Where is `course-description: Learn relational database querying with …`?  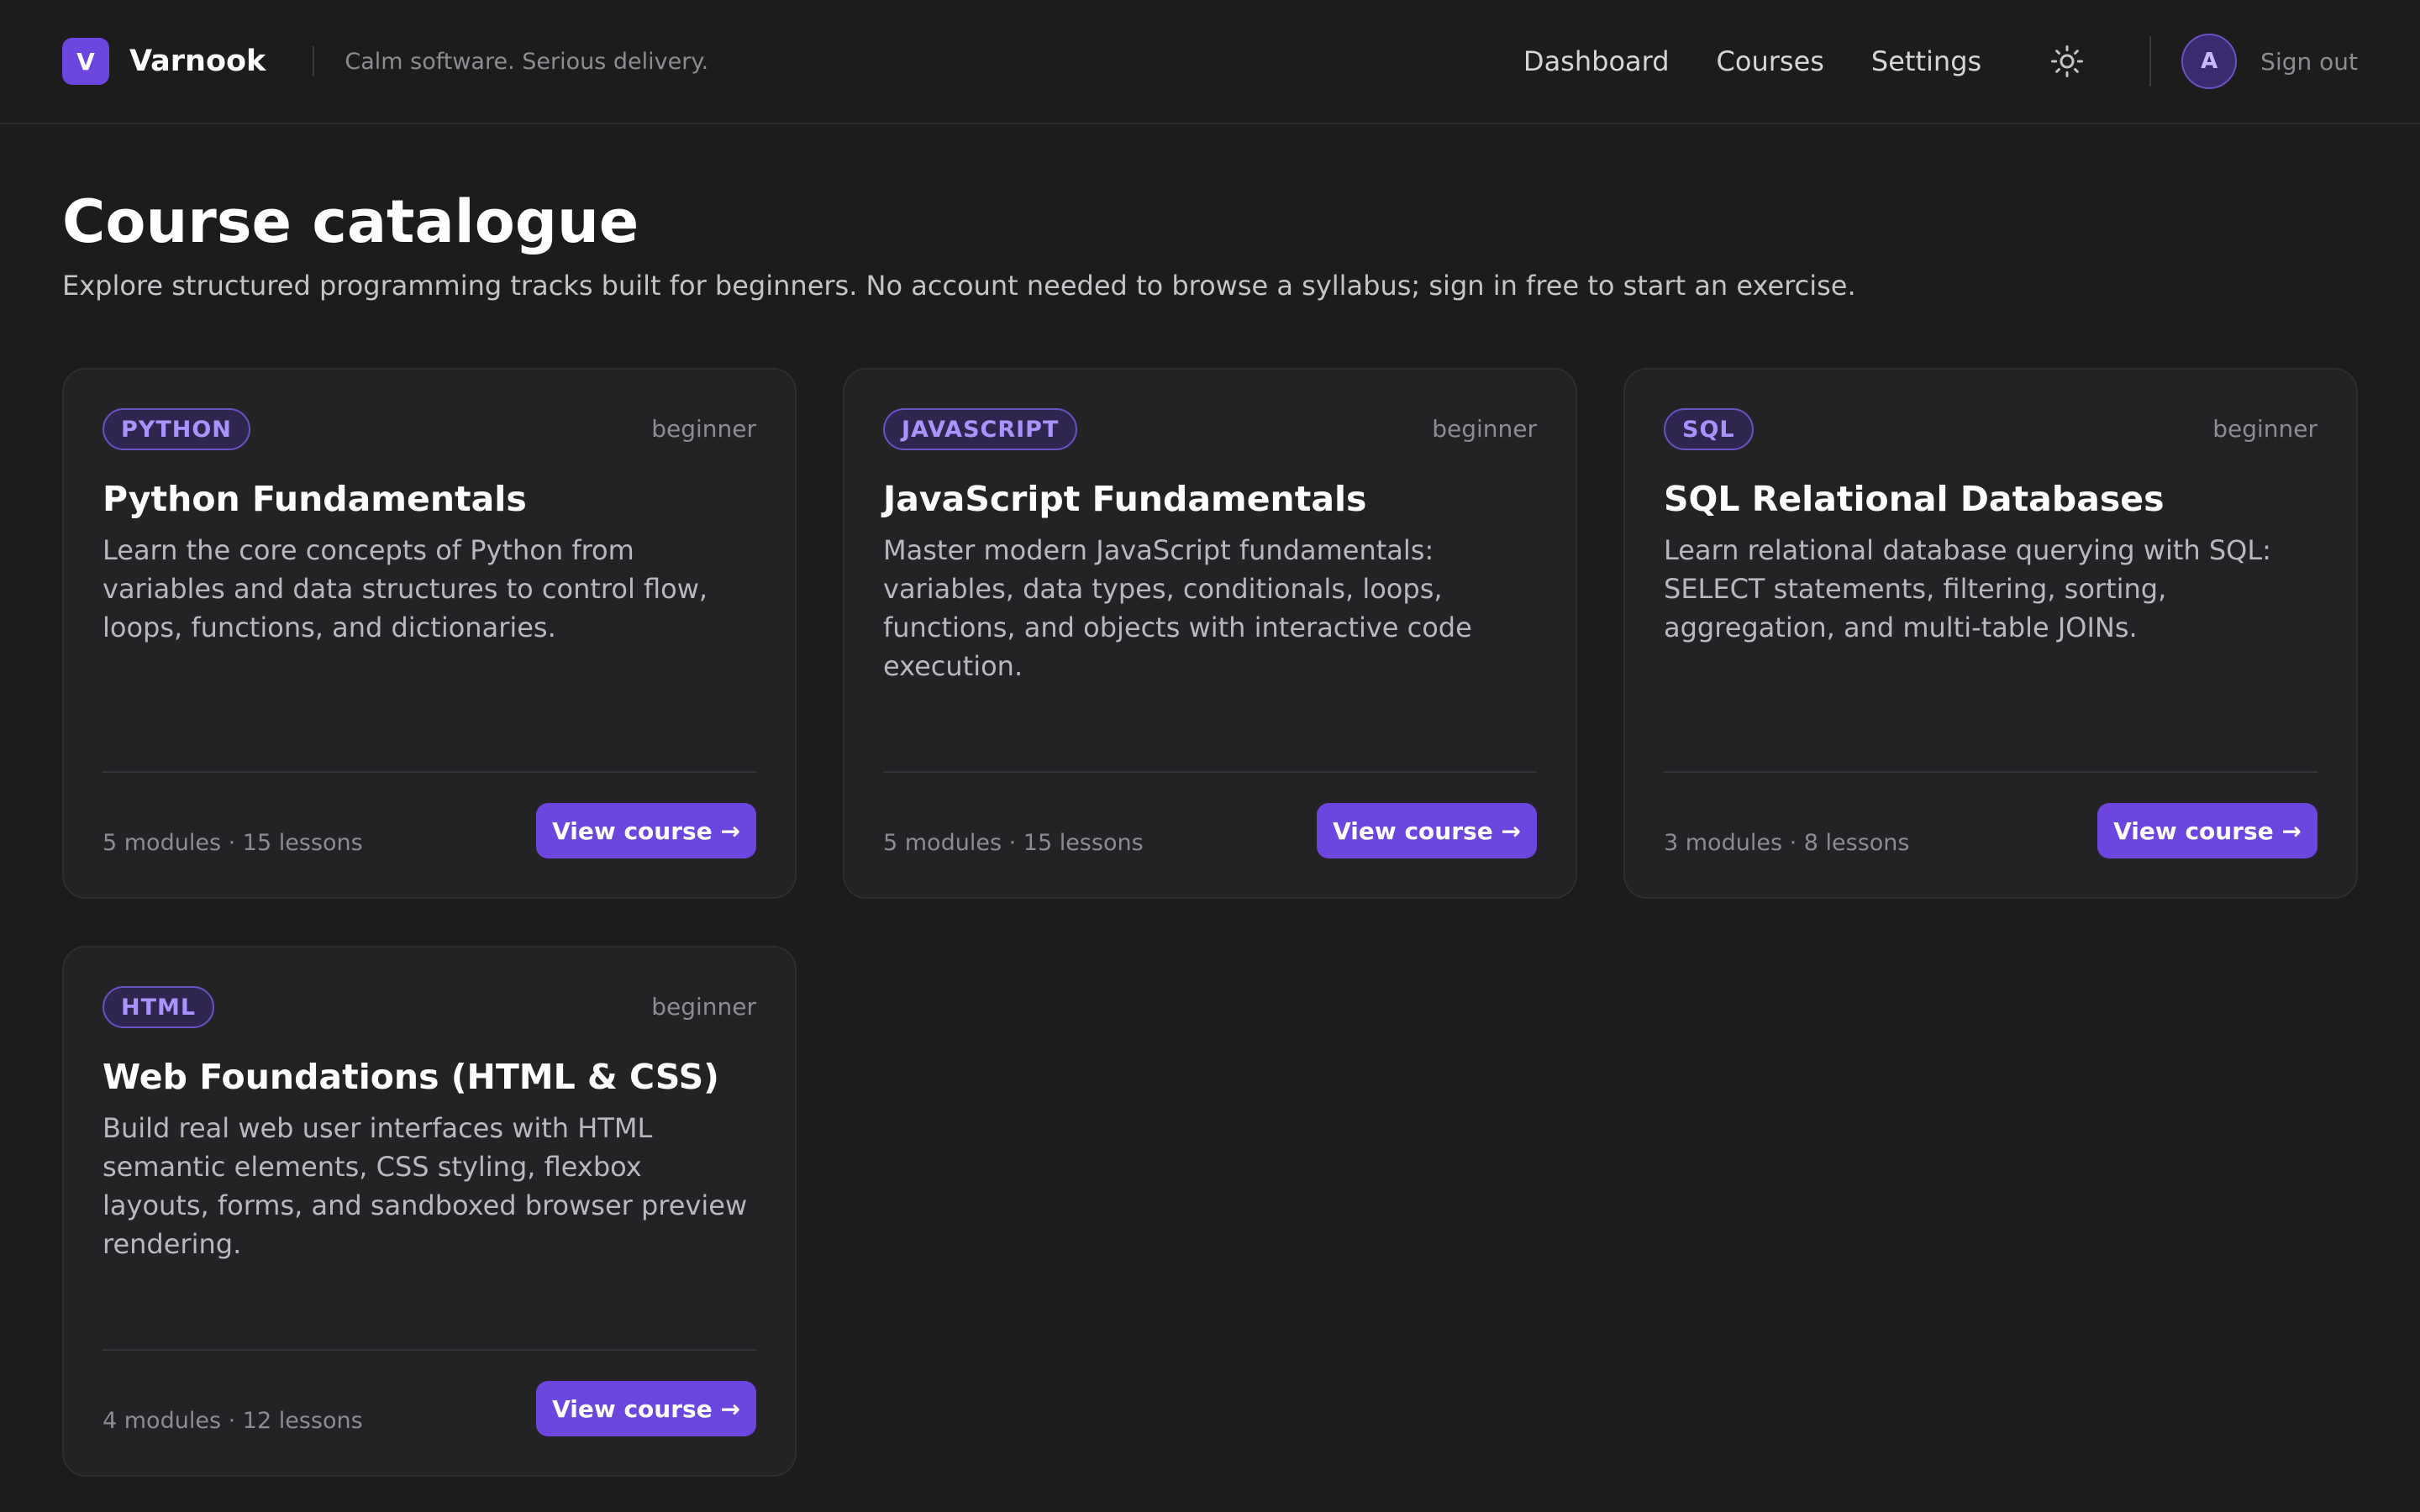
course-description: Learn relational database querying with … is located at coordinates (1968, 588).